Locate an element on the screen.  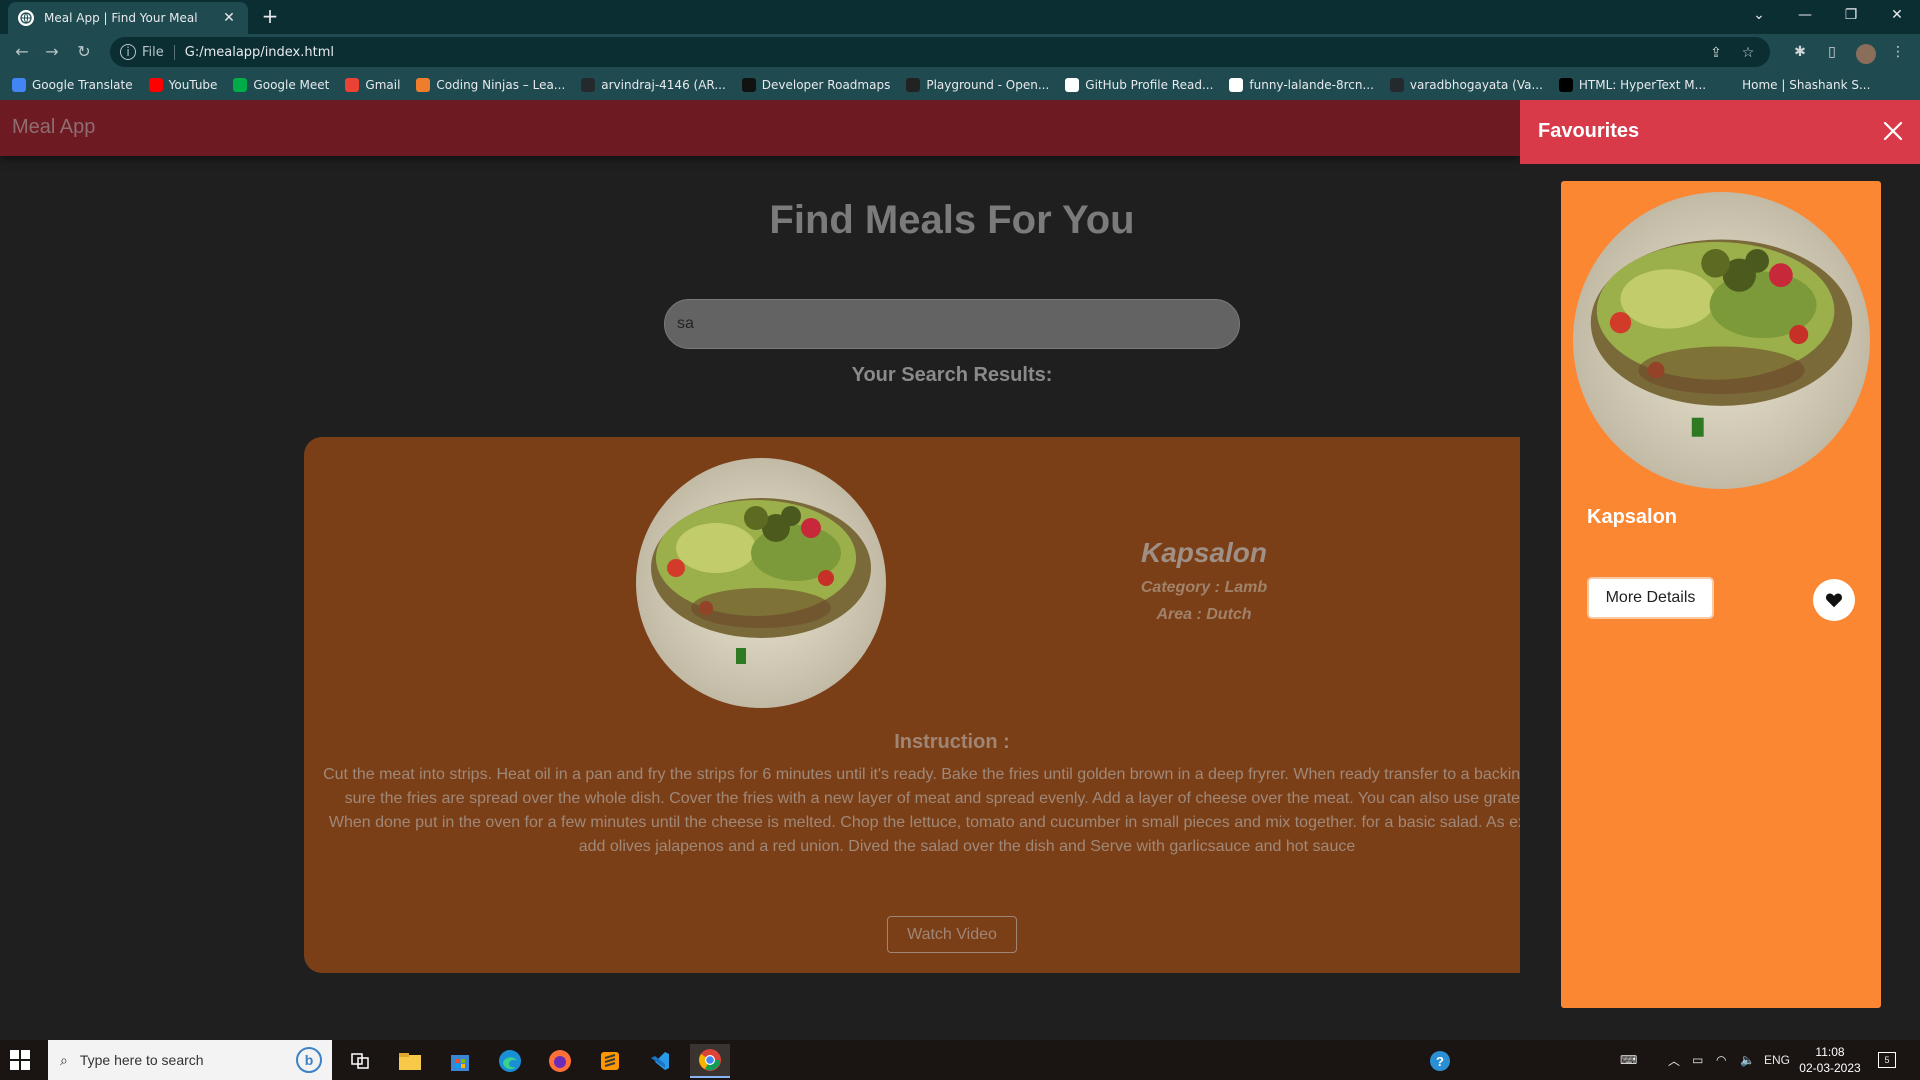
favourites-title: Favourites is located at coordinates (1589, 131).